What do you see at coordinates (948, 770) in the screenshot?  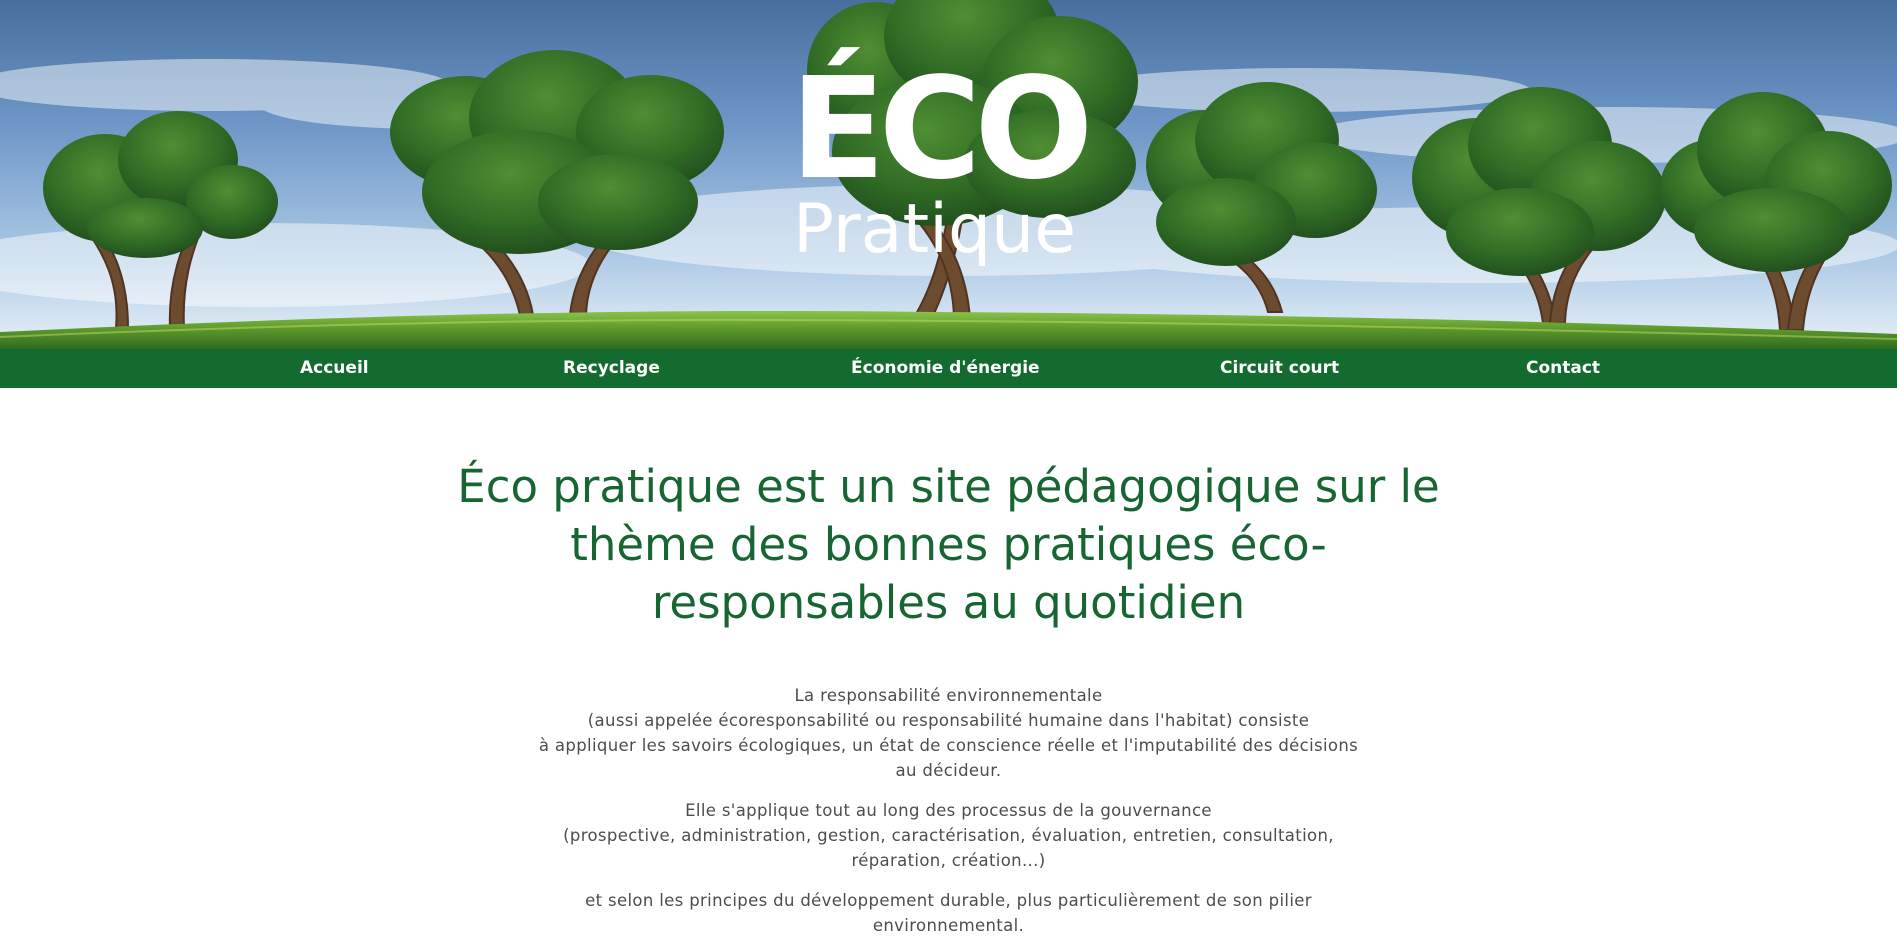 I see `paragraph-line: au décideur.` at bounding box center [948, 770].